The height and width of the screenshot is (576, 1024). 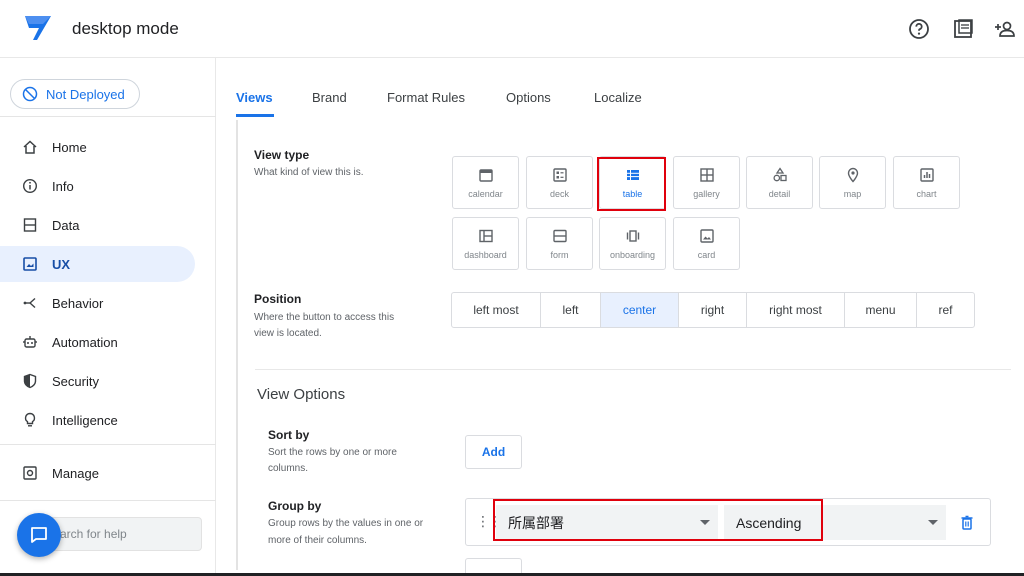 I want to click on deploy-status-button: Not Deployed, so click(x=75, y=94).